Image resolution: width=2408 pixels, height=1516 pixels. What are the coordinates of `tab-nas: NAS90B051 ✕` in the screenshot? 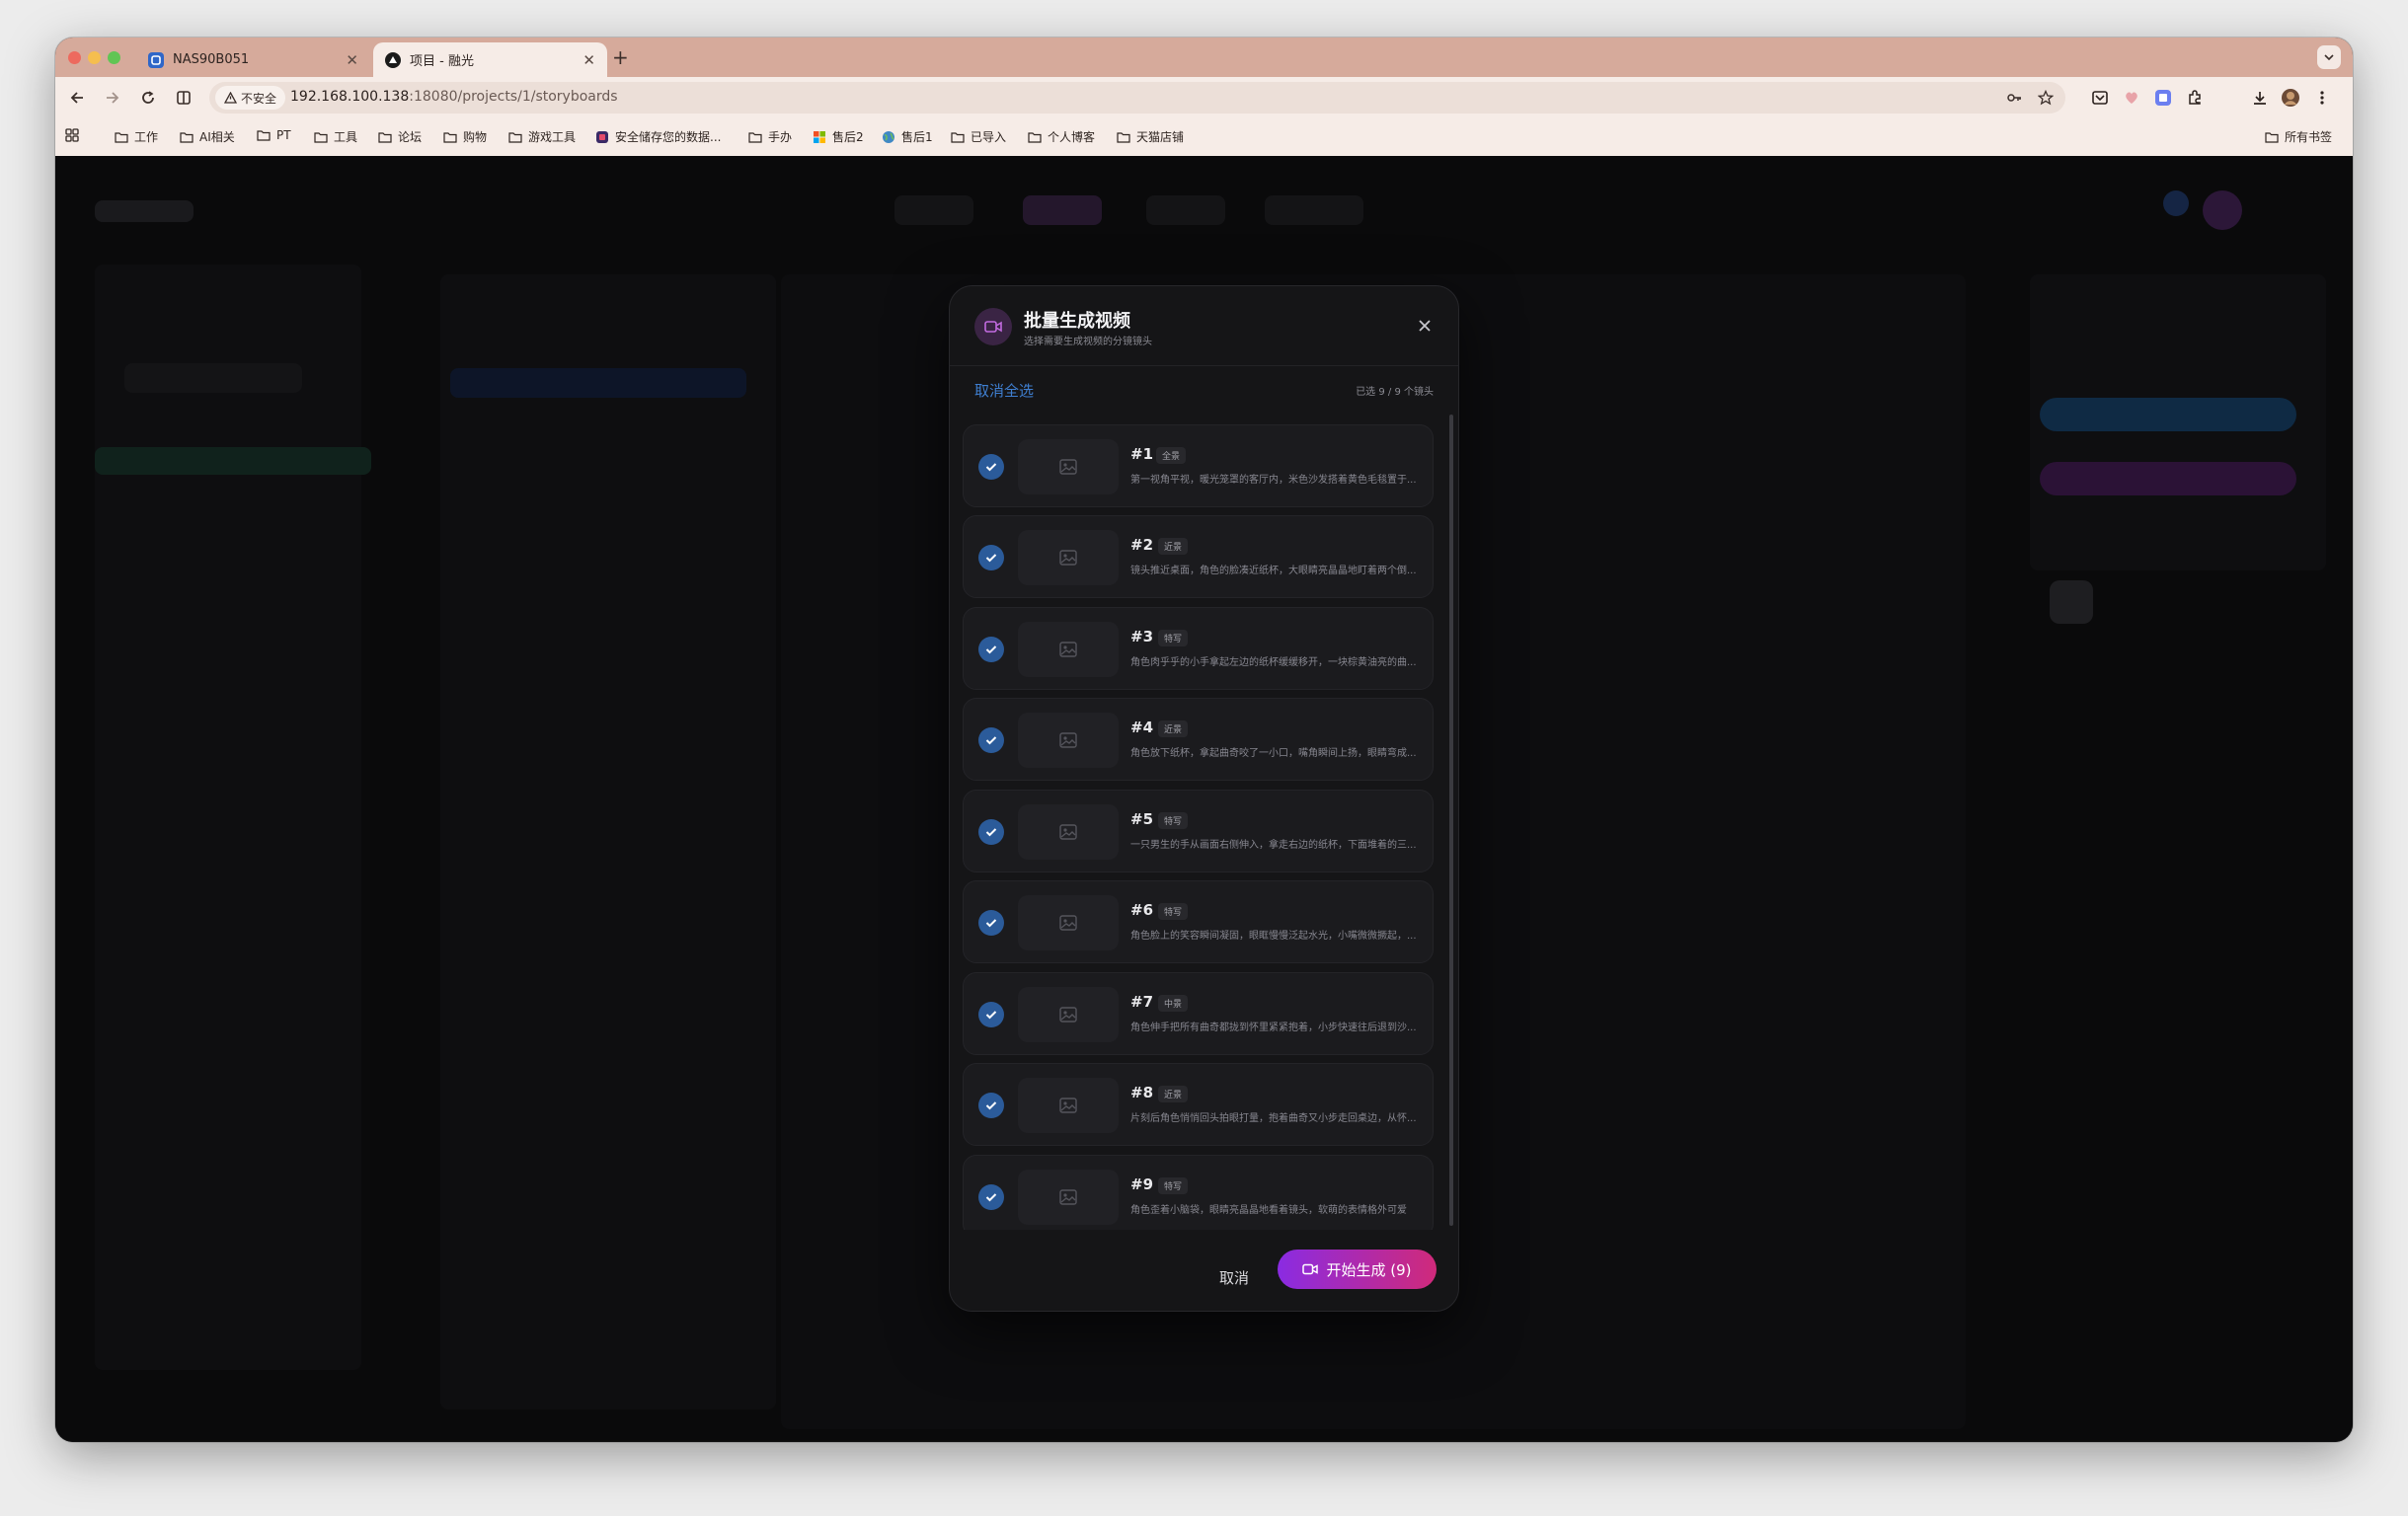 It's located at (253, 59).